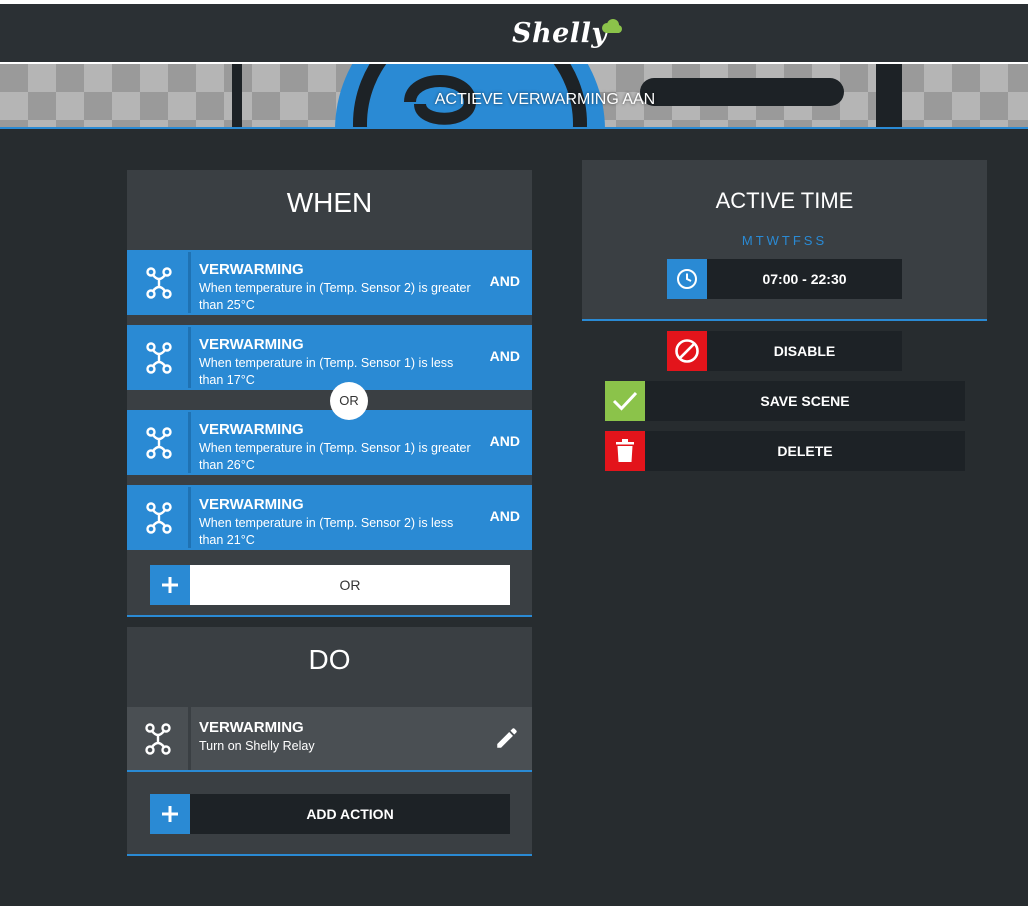 The width and height of the screenshot is (1028, 906). What do you see at coordinates (349, 401) in the screenshot?
I see `or-separator-badge: OR` at bounding box center [349, 401].